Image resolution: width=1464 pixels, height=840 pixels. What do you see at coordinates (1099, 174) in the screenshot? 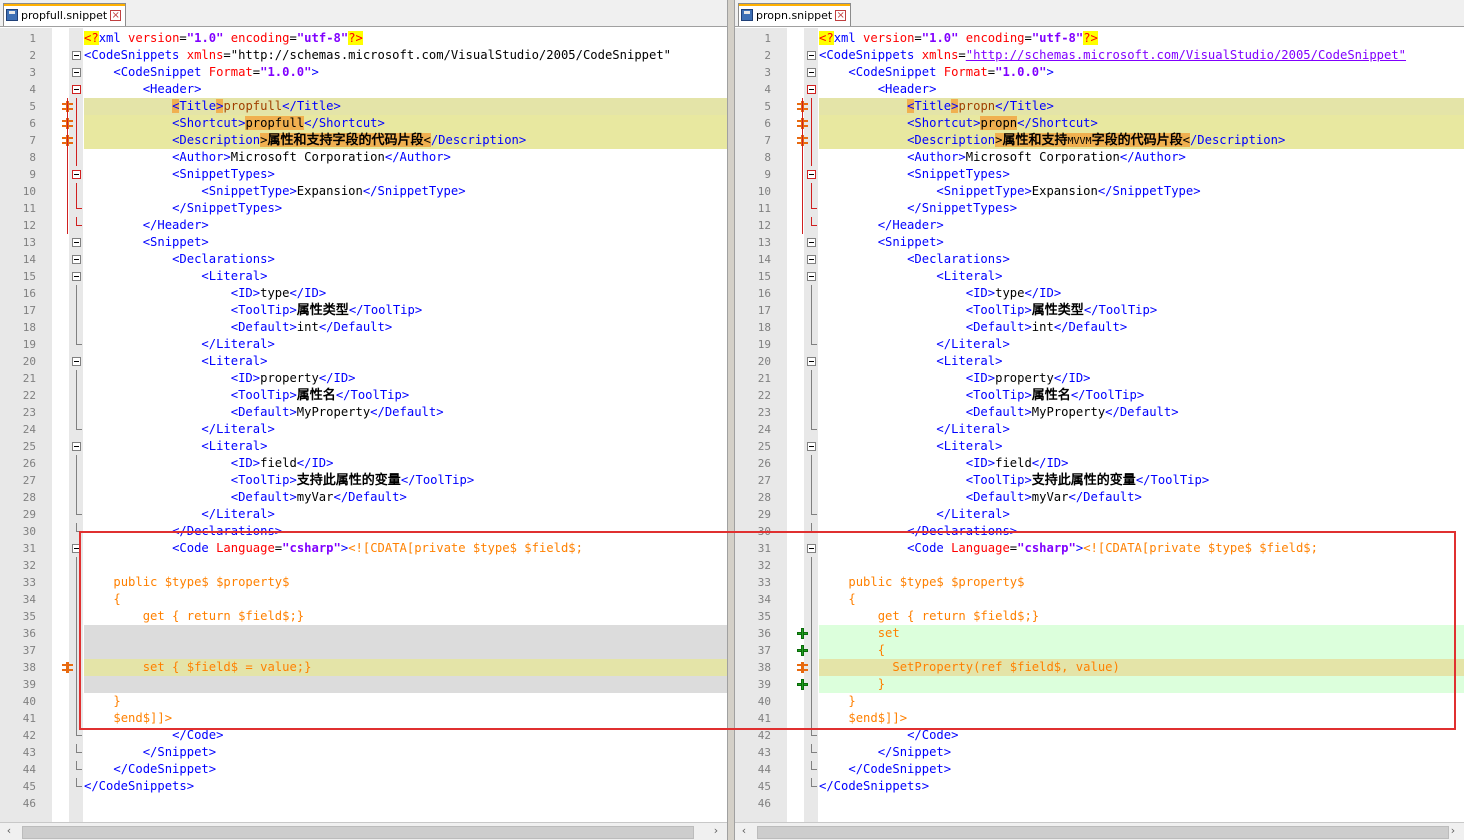
I see `code-line: 9 <SnippetTypes>` at bounding box center [1099, 174].